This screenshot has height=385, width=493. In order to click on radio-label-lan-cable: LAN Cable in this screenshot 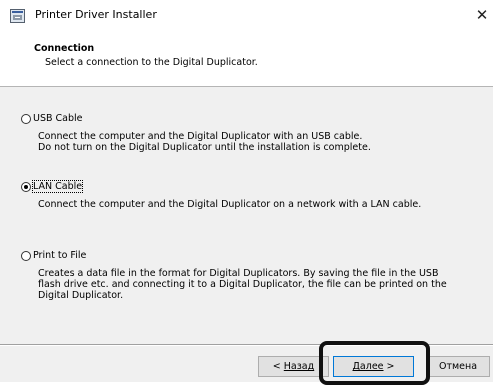, I will do `click(57, 186)`.